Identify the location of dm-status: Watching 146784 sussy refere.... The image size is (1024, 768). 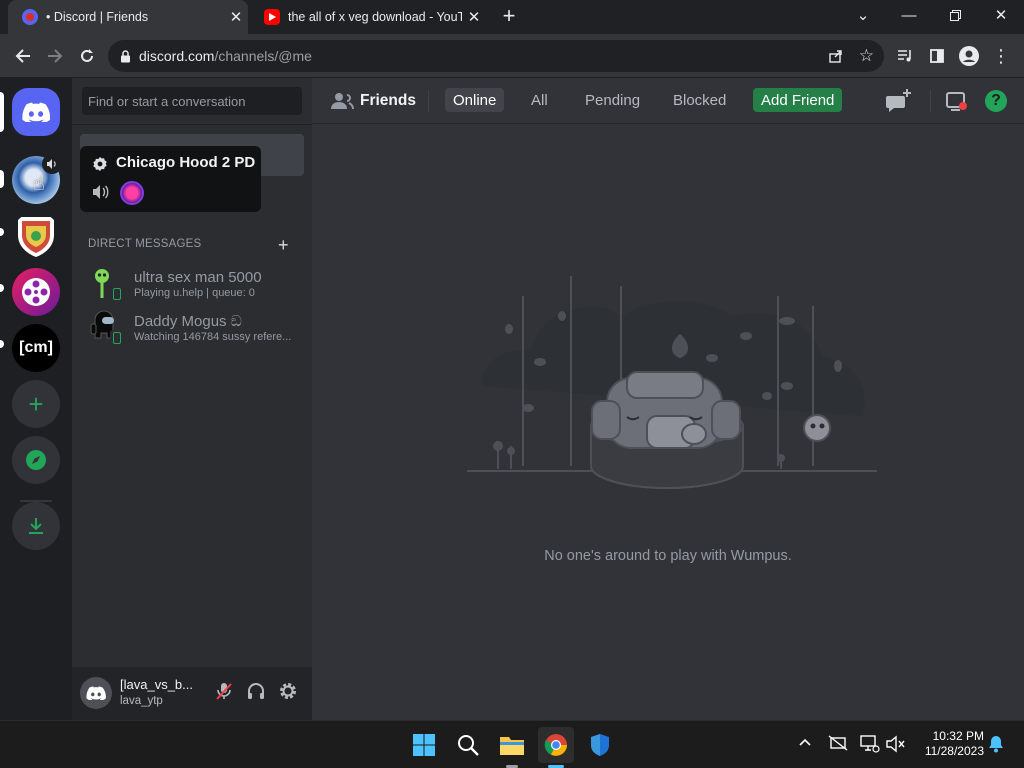
(213, 337).